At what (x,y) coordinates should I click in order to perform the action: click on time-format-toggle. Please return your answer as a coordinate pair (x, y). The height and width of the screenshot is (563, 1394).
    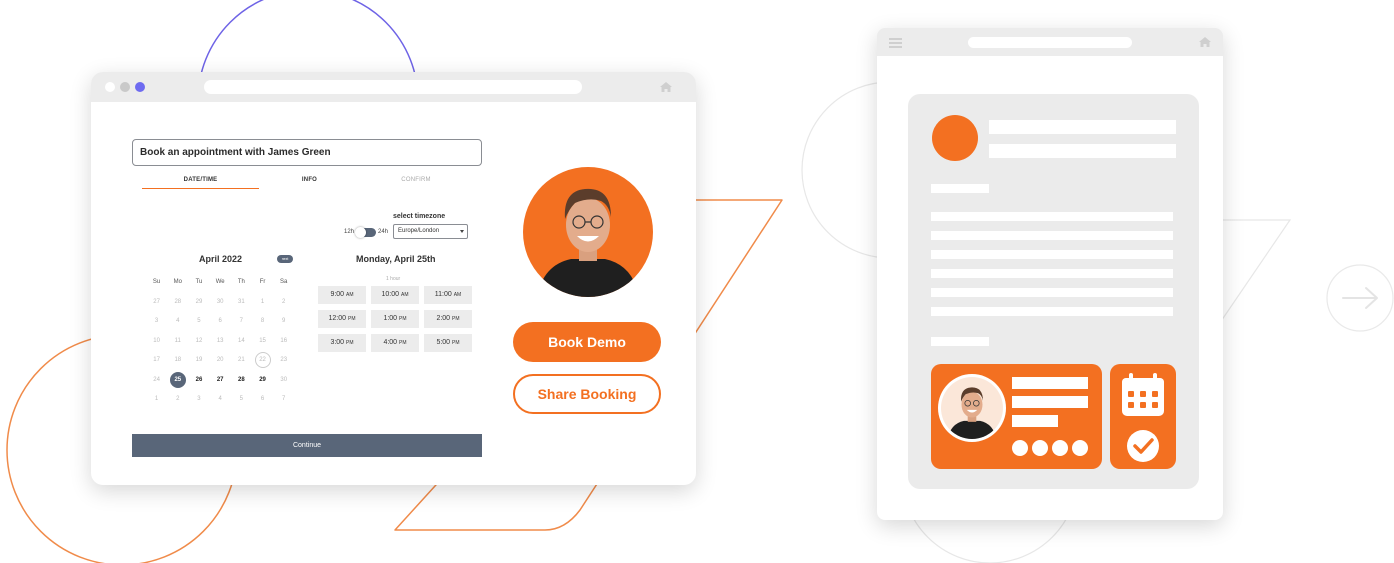
    Looking at the image, I should click on (365, 232).